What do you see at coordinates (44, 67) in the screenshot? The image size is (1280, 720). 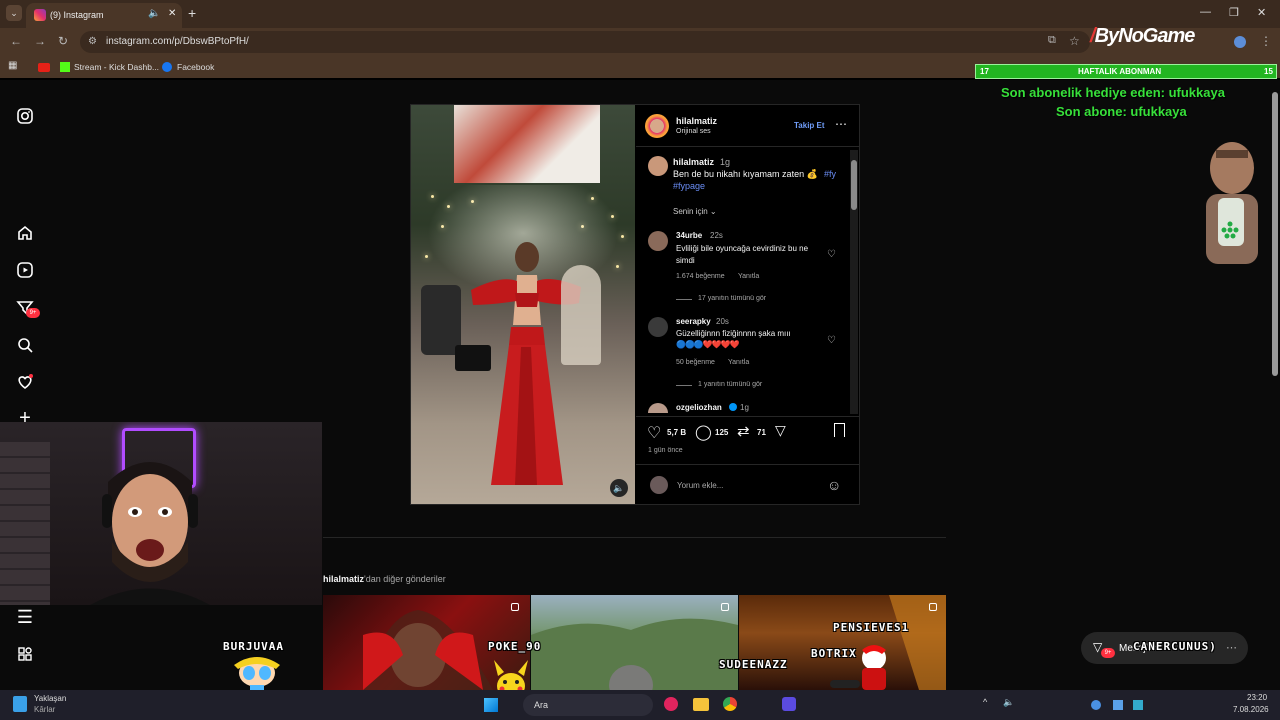 I see `youtube-bookmark-icon` at bounding box center [44, 67].